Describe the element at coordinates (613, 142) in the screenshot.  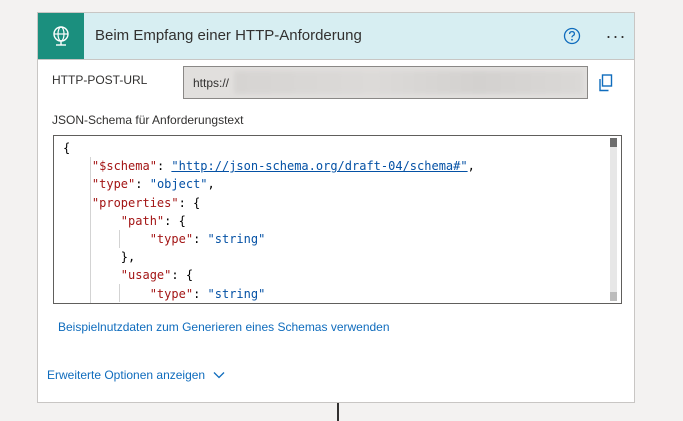
I see `scrollbar-thumb` at that location.